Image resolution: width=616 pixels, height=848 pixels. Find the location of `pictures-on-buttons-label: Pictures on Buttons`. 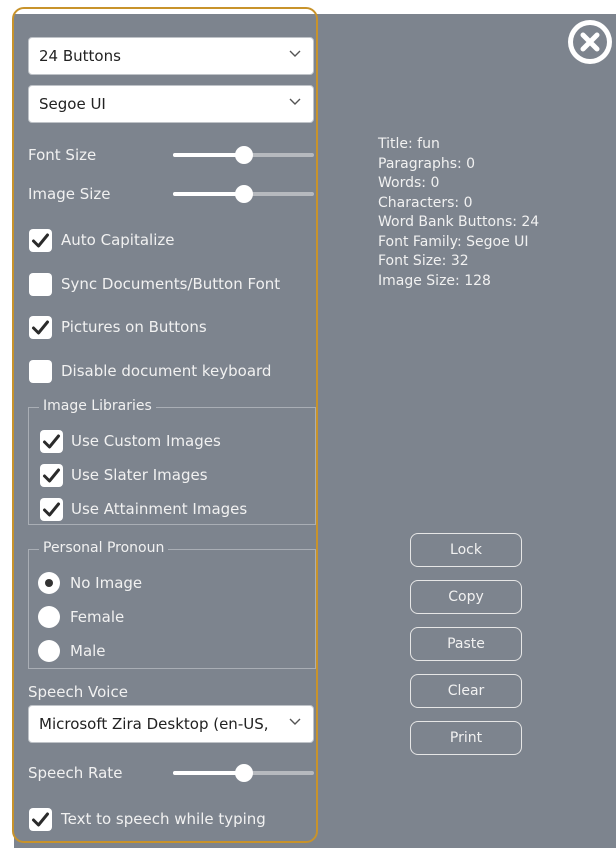

pictures-on-buttons-label: Pictures on Buttons is located at coordinates (134, 327).